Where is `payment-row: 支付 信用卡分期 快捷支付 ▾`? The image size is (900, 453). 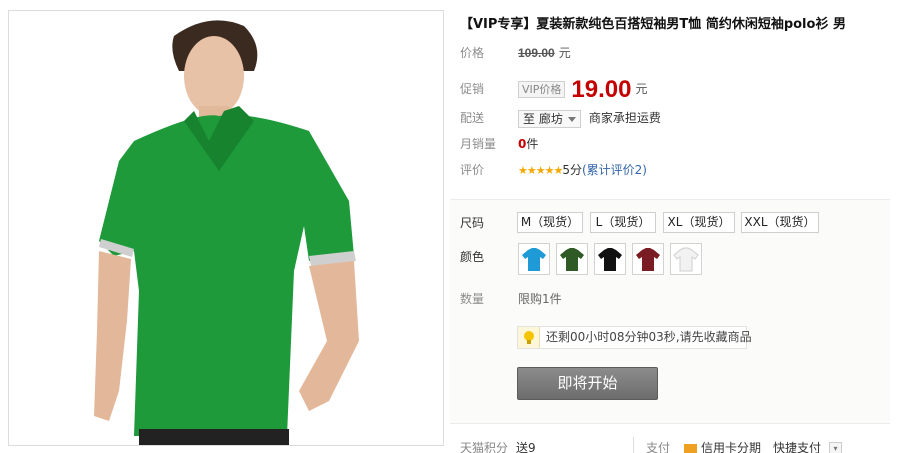
payment-row: 支付 信用卡分期 快捷支付 ▾ is located at coordinates (744, 446).